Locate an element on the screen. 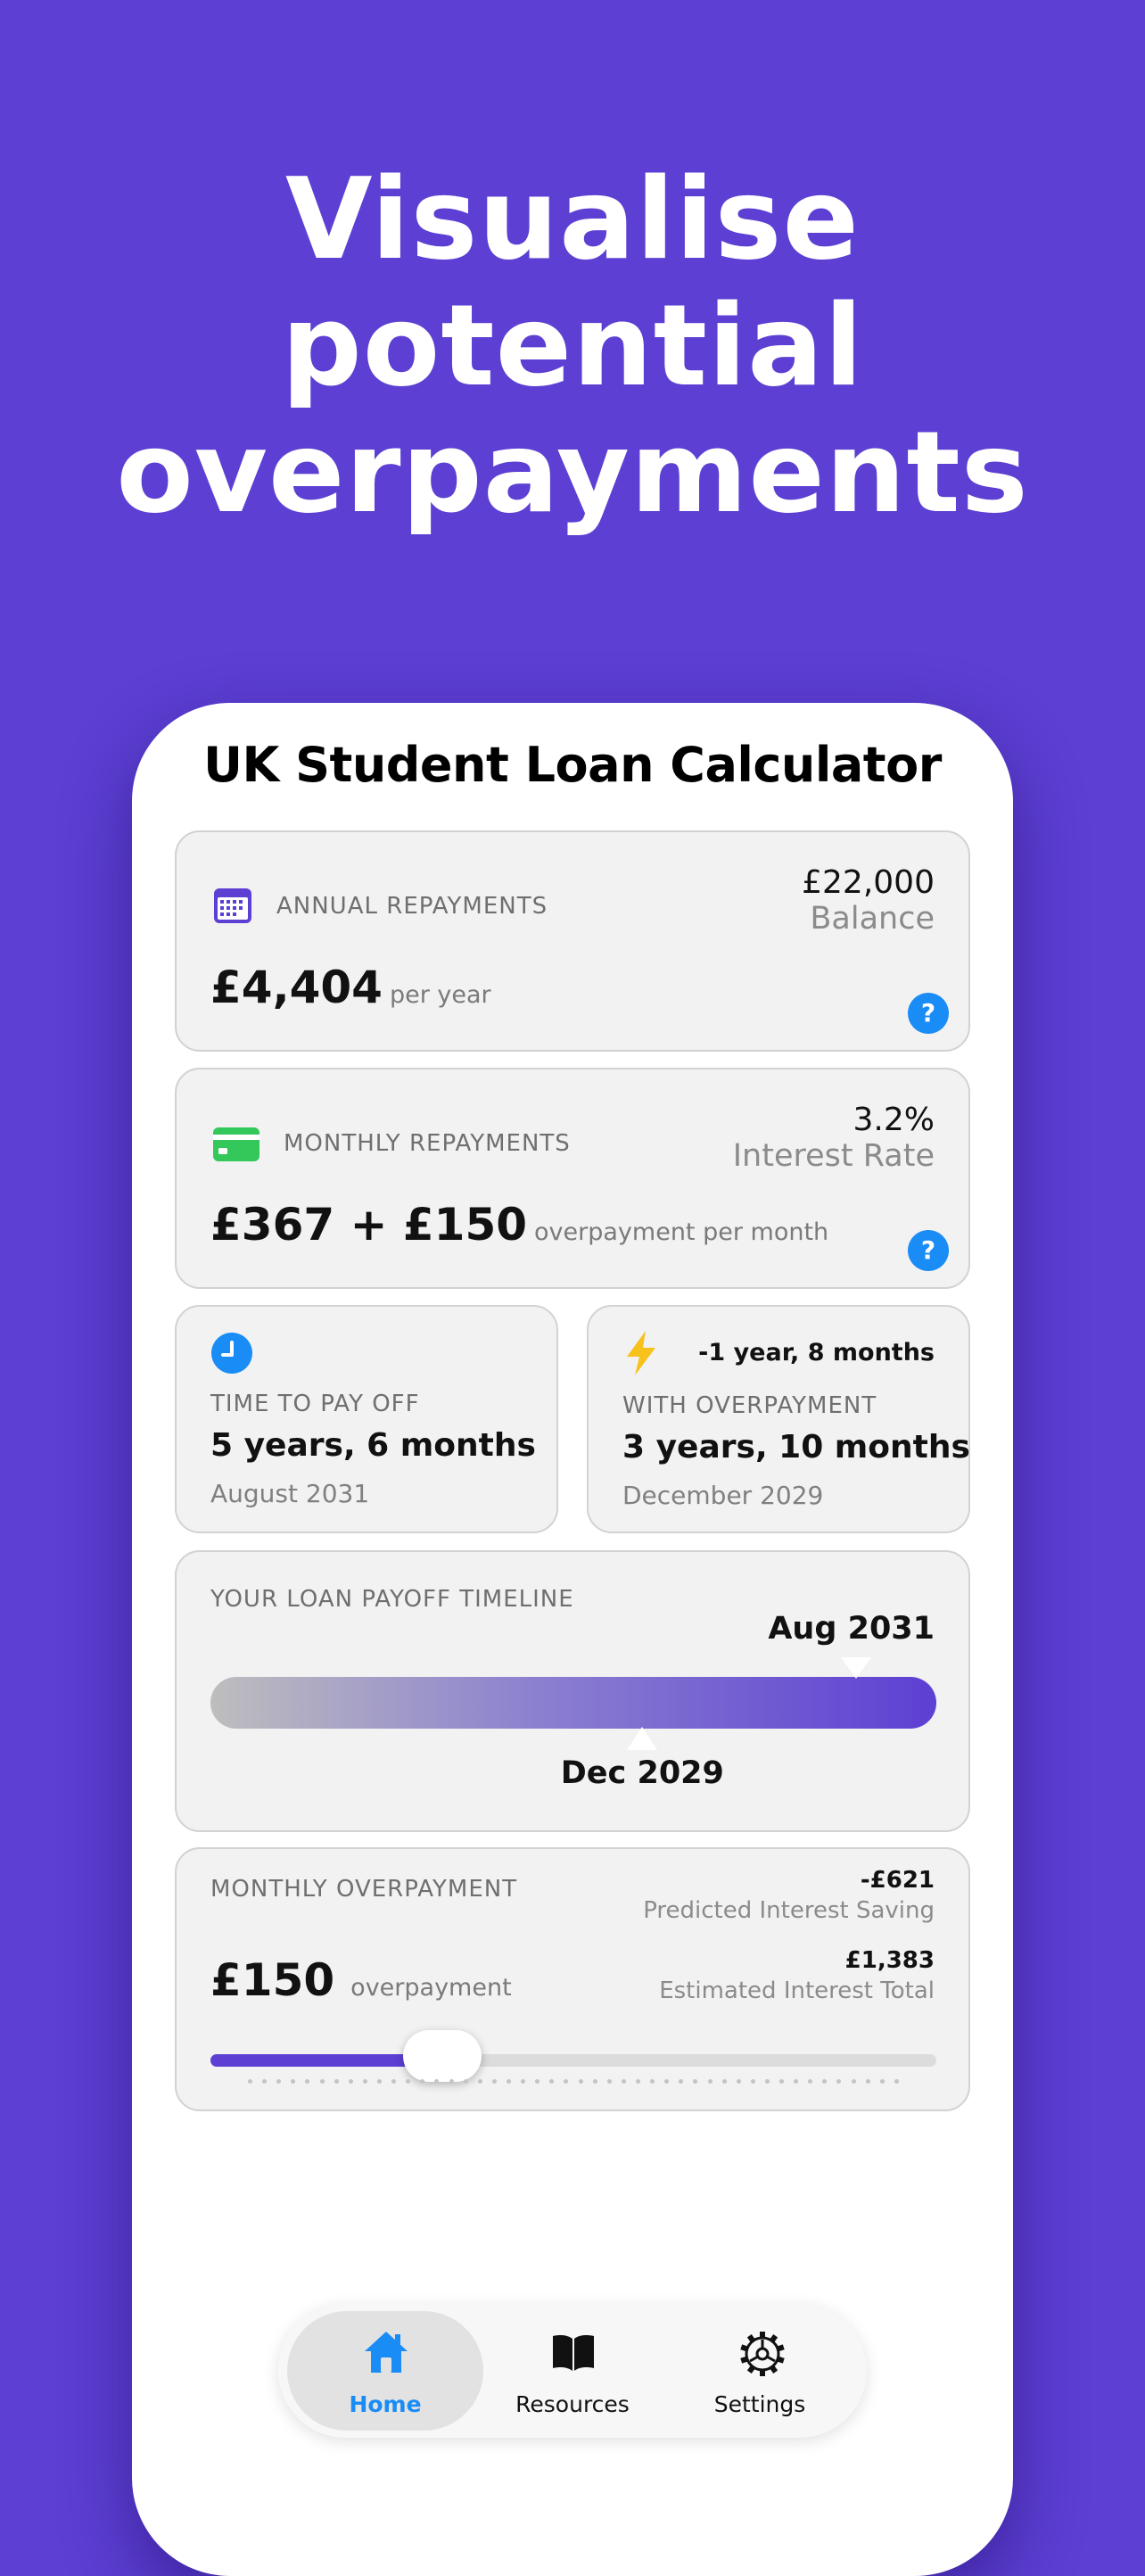  overpayment-duration: 3 years, 10 months is located at coordinates (796, 1447).